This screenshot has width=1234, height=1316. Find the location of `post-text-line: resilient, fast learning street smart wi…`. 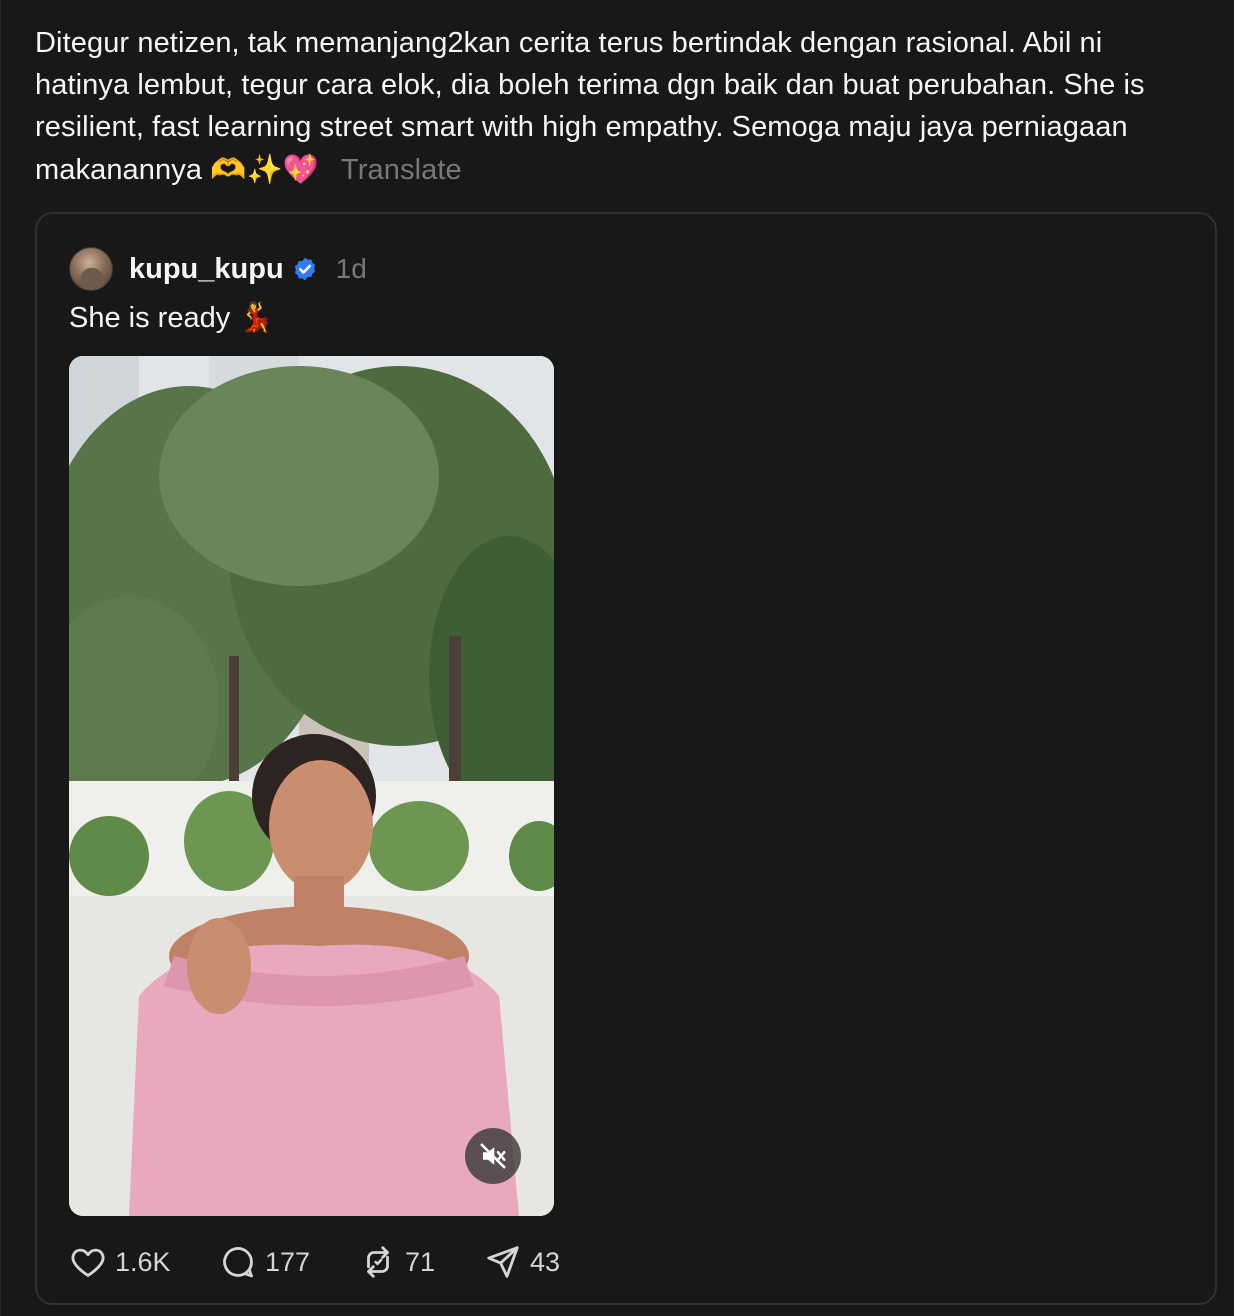

post-text-line: resilient, fast learning street smart wi… is located at coordinates (581, 127).